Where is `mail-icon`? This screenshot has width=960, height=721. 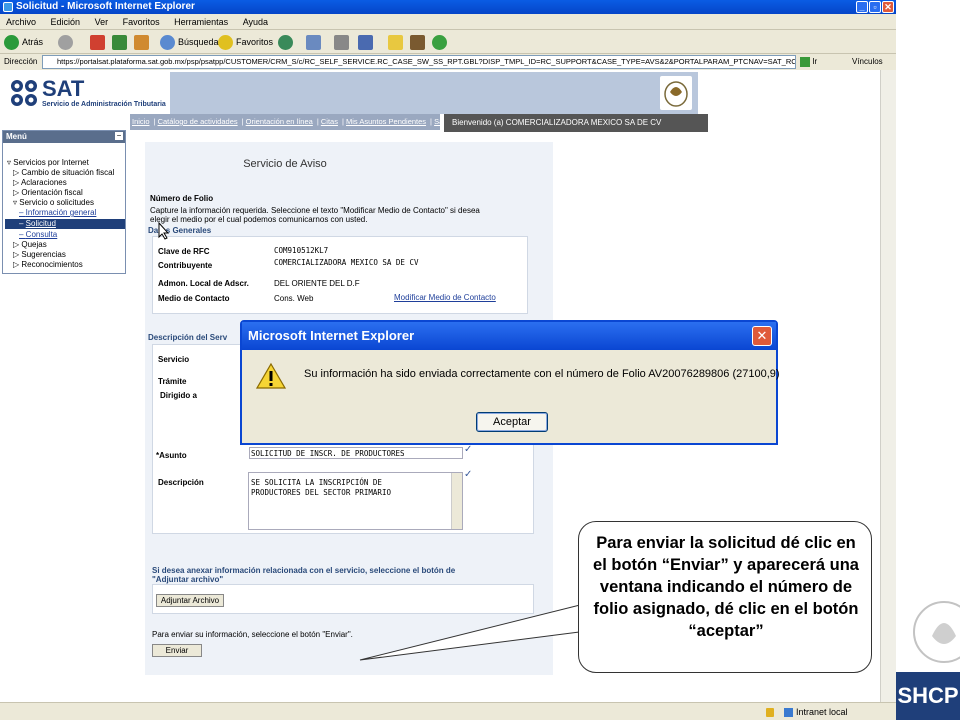
mail-icon is located at coordinates (313, 43).